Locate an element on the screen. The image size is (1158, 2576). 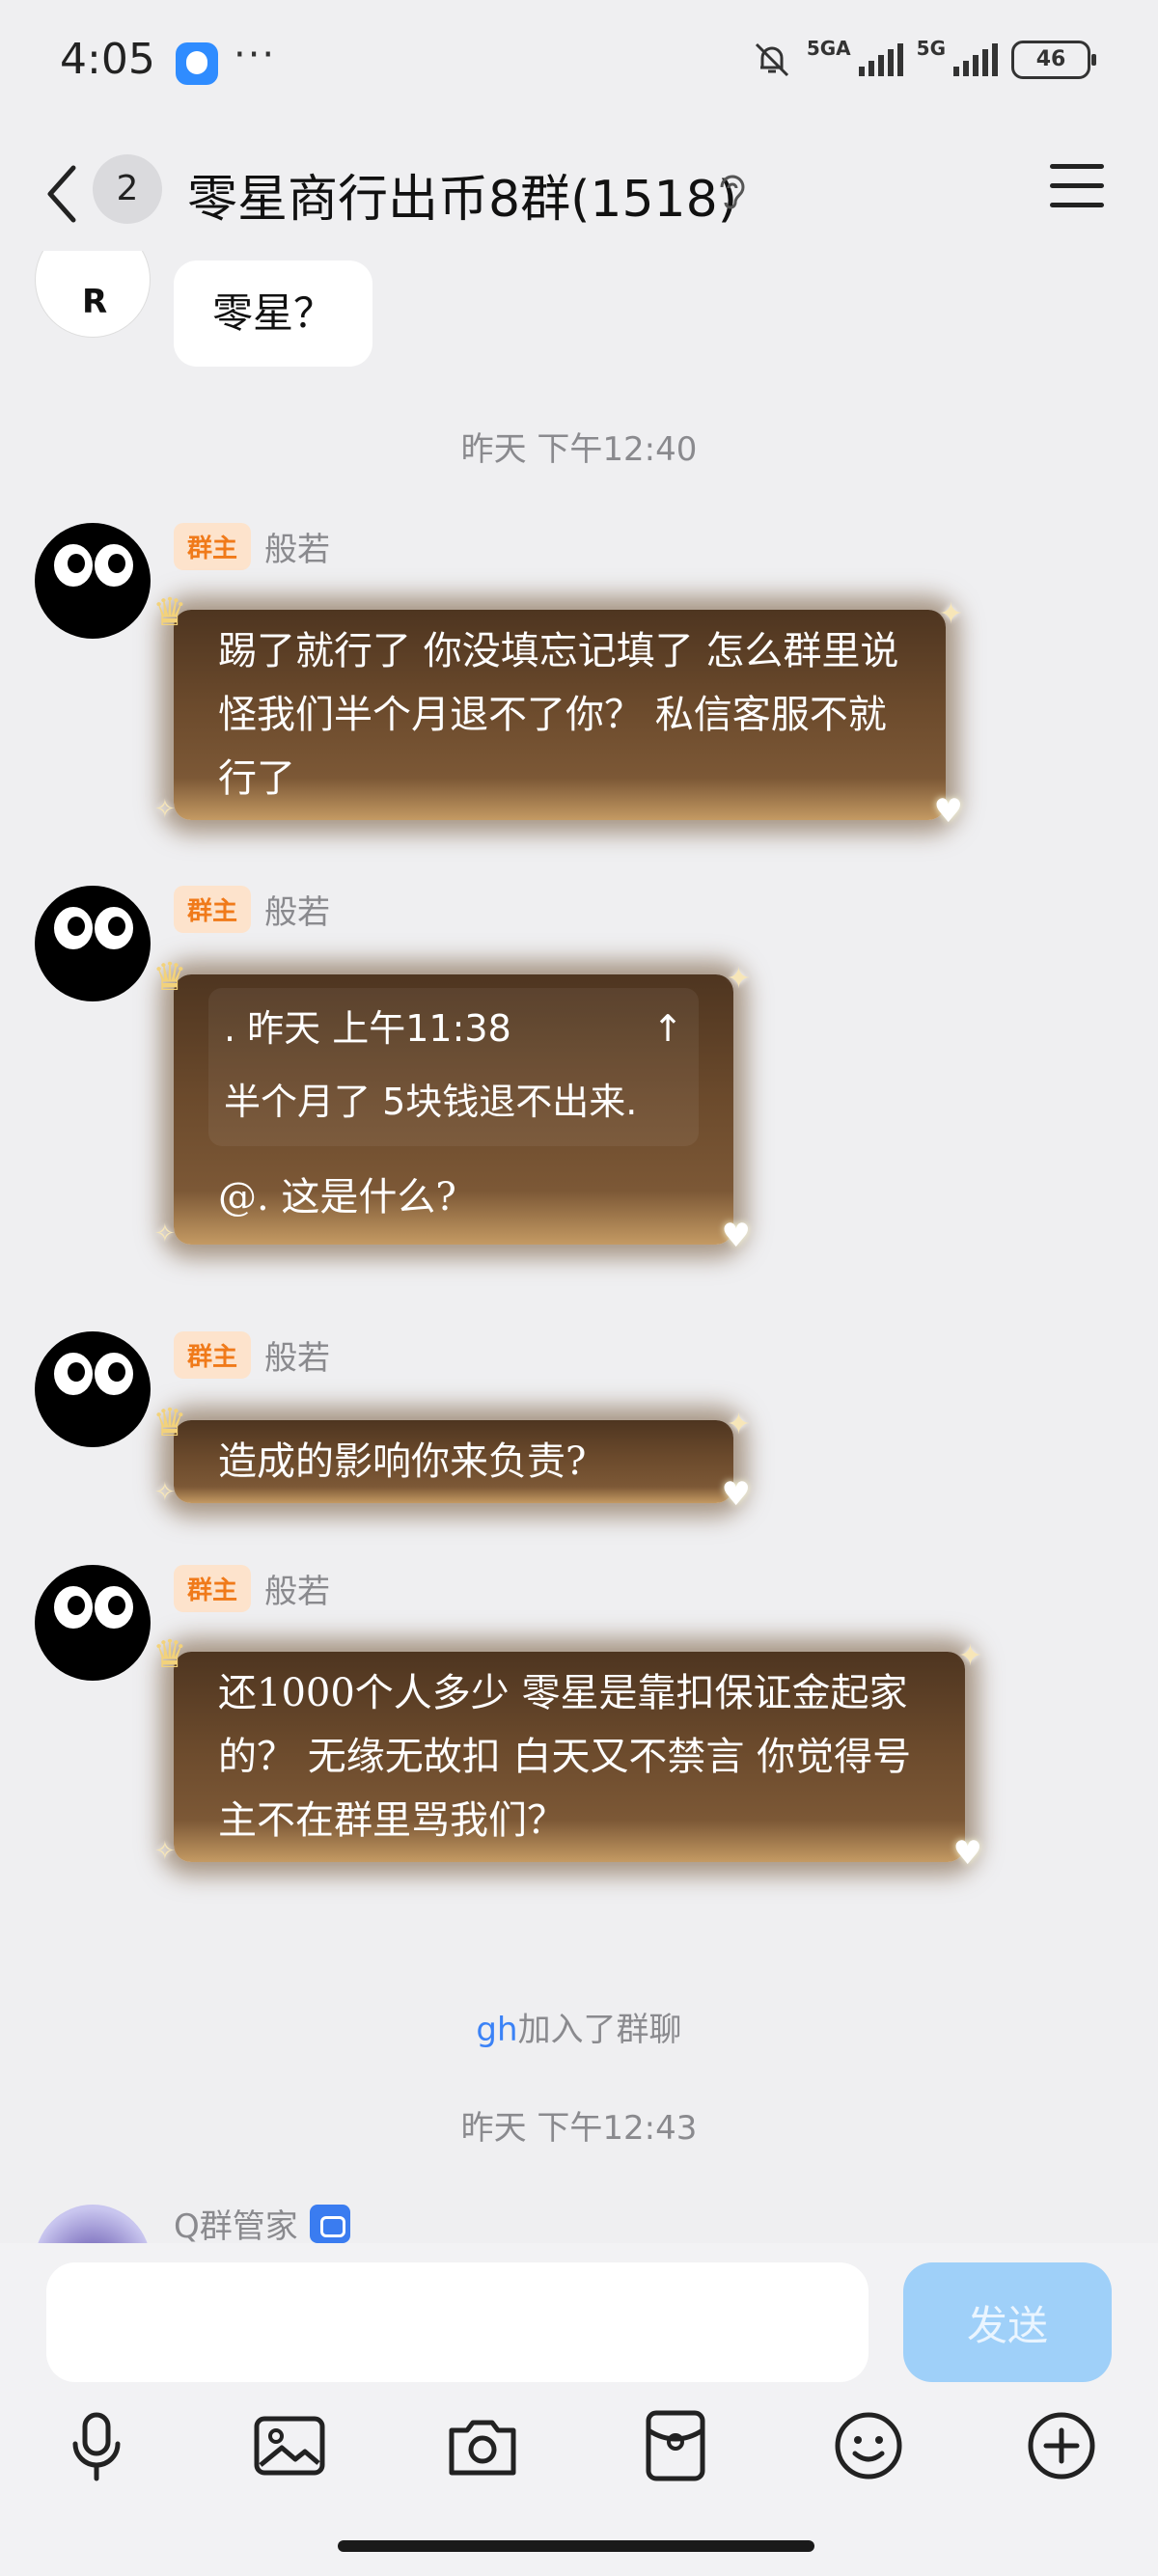
qq-app-icon is located at coordinates (197, 64).